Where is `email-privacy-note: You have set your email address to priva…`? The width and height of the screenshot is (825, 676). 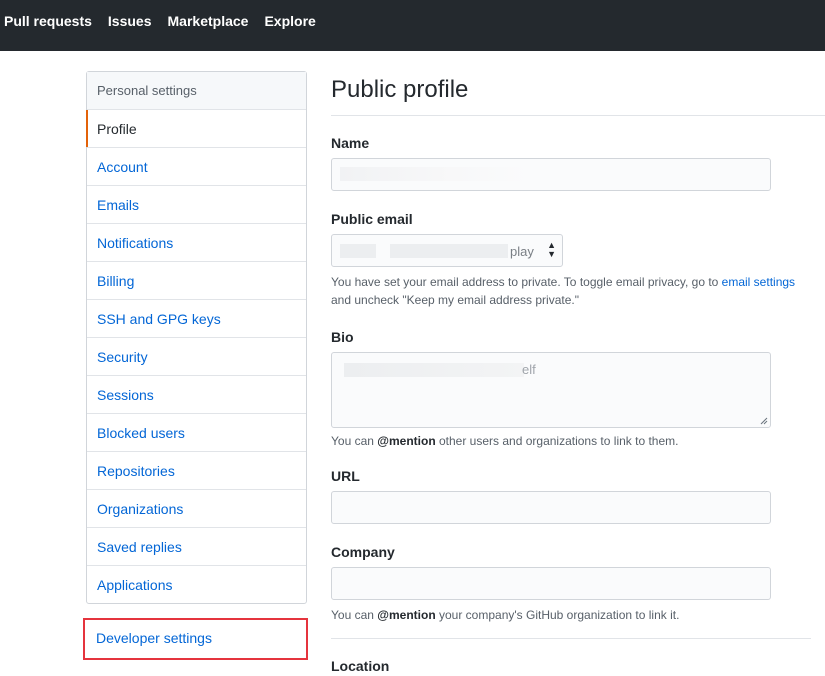
email-privacy-note: You have set your email address to priva… is located at coordinates (563, 291).